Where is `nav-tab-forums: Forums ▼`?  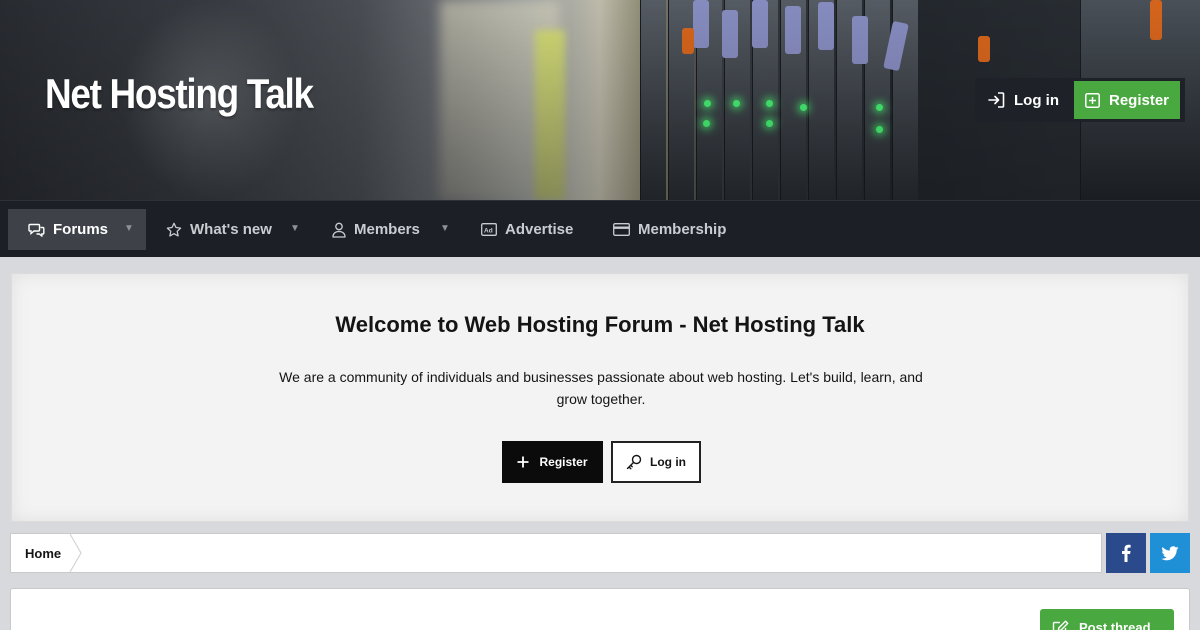 nav-tab-forums: Forums ▼ is located at coordinates (77, 229).